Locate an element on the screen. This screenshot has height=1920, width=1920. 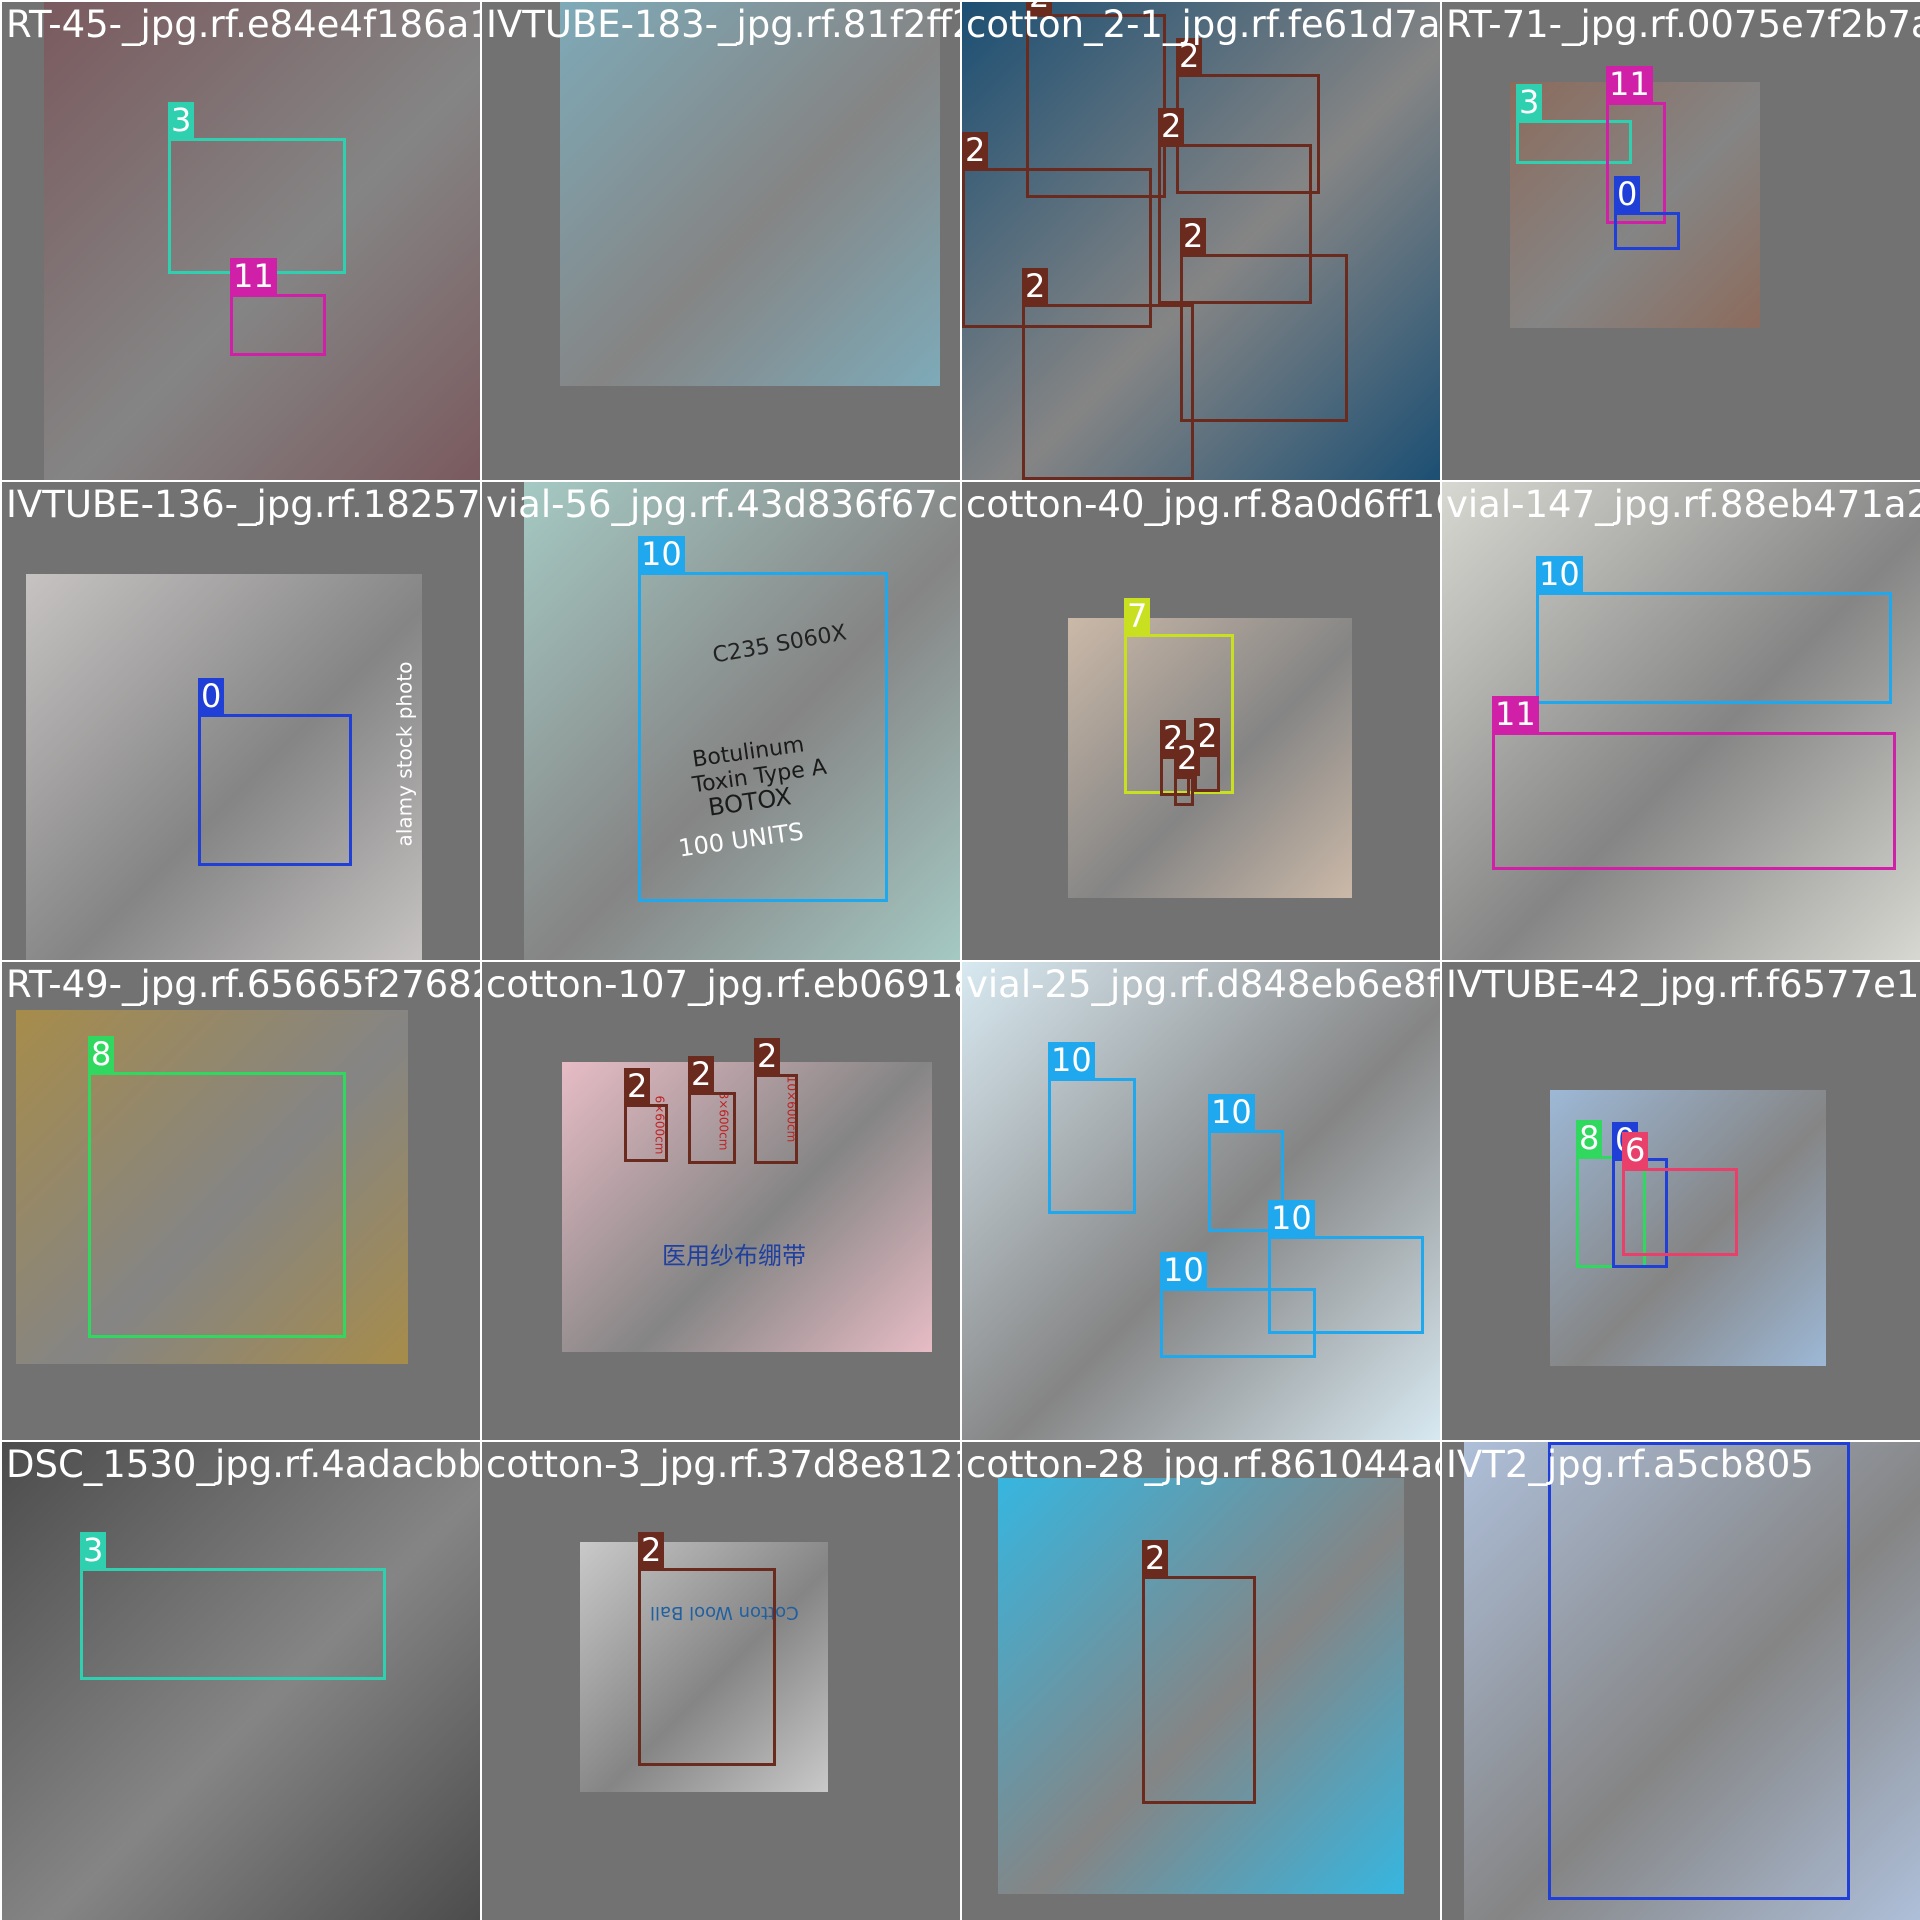
image-tile: vial-147_jpg.rf.88eb471a21 10 11 is located at coordinates (1681, 721).